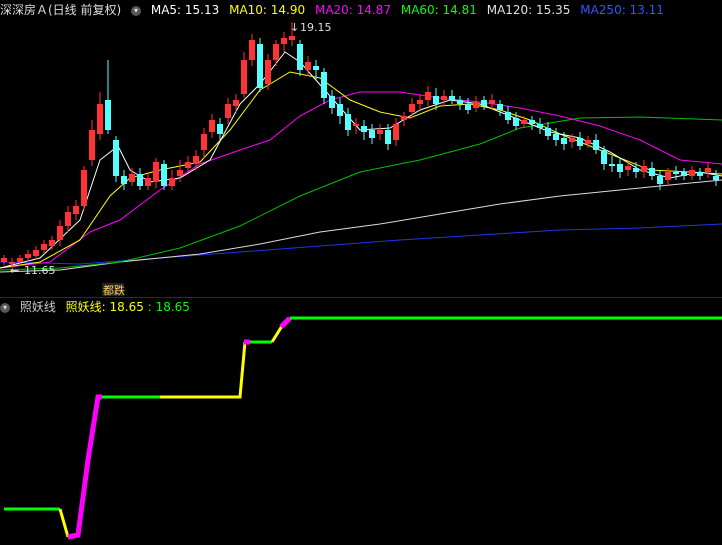 The height and width of the screenshot is (545, 722). What do you see at coordinates (40, 270) in the screenshot?
I see `low-price-label: 11.65` at bounding box center [40, 270].